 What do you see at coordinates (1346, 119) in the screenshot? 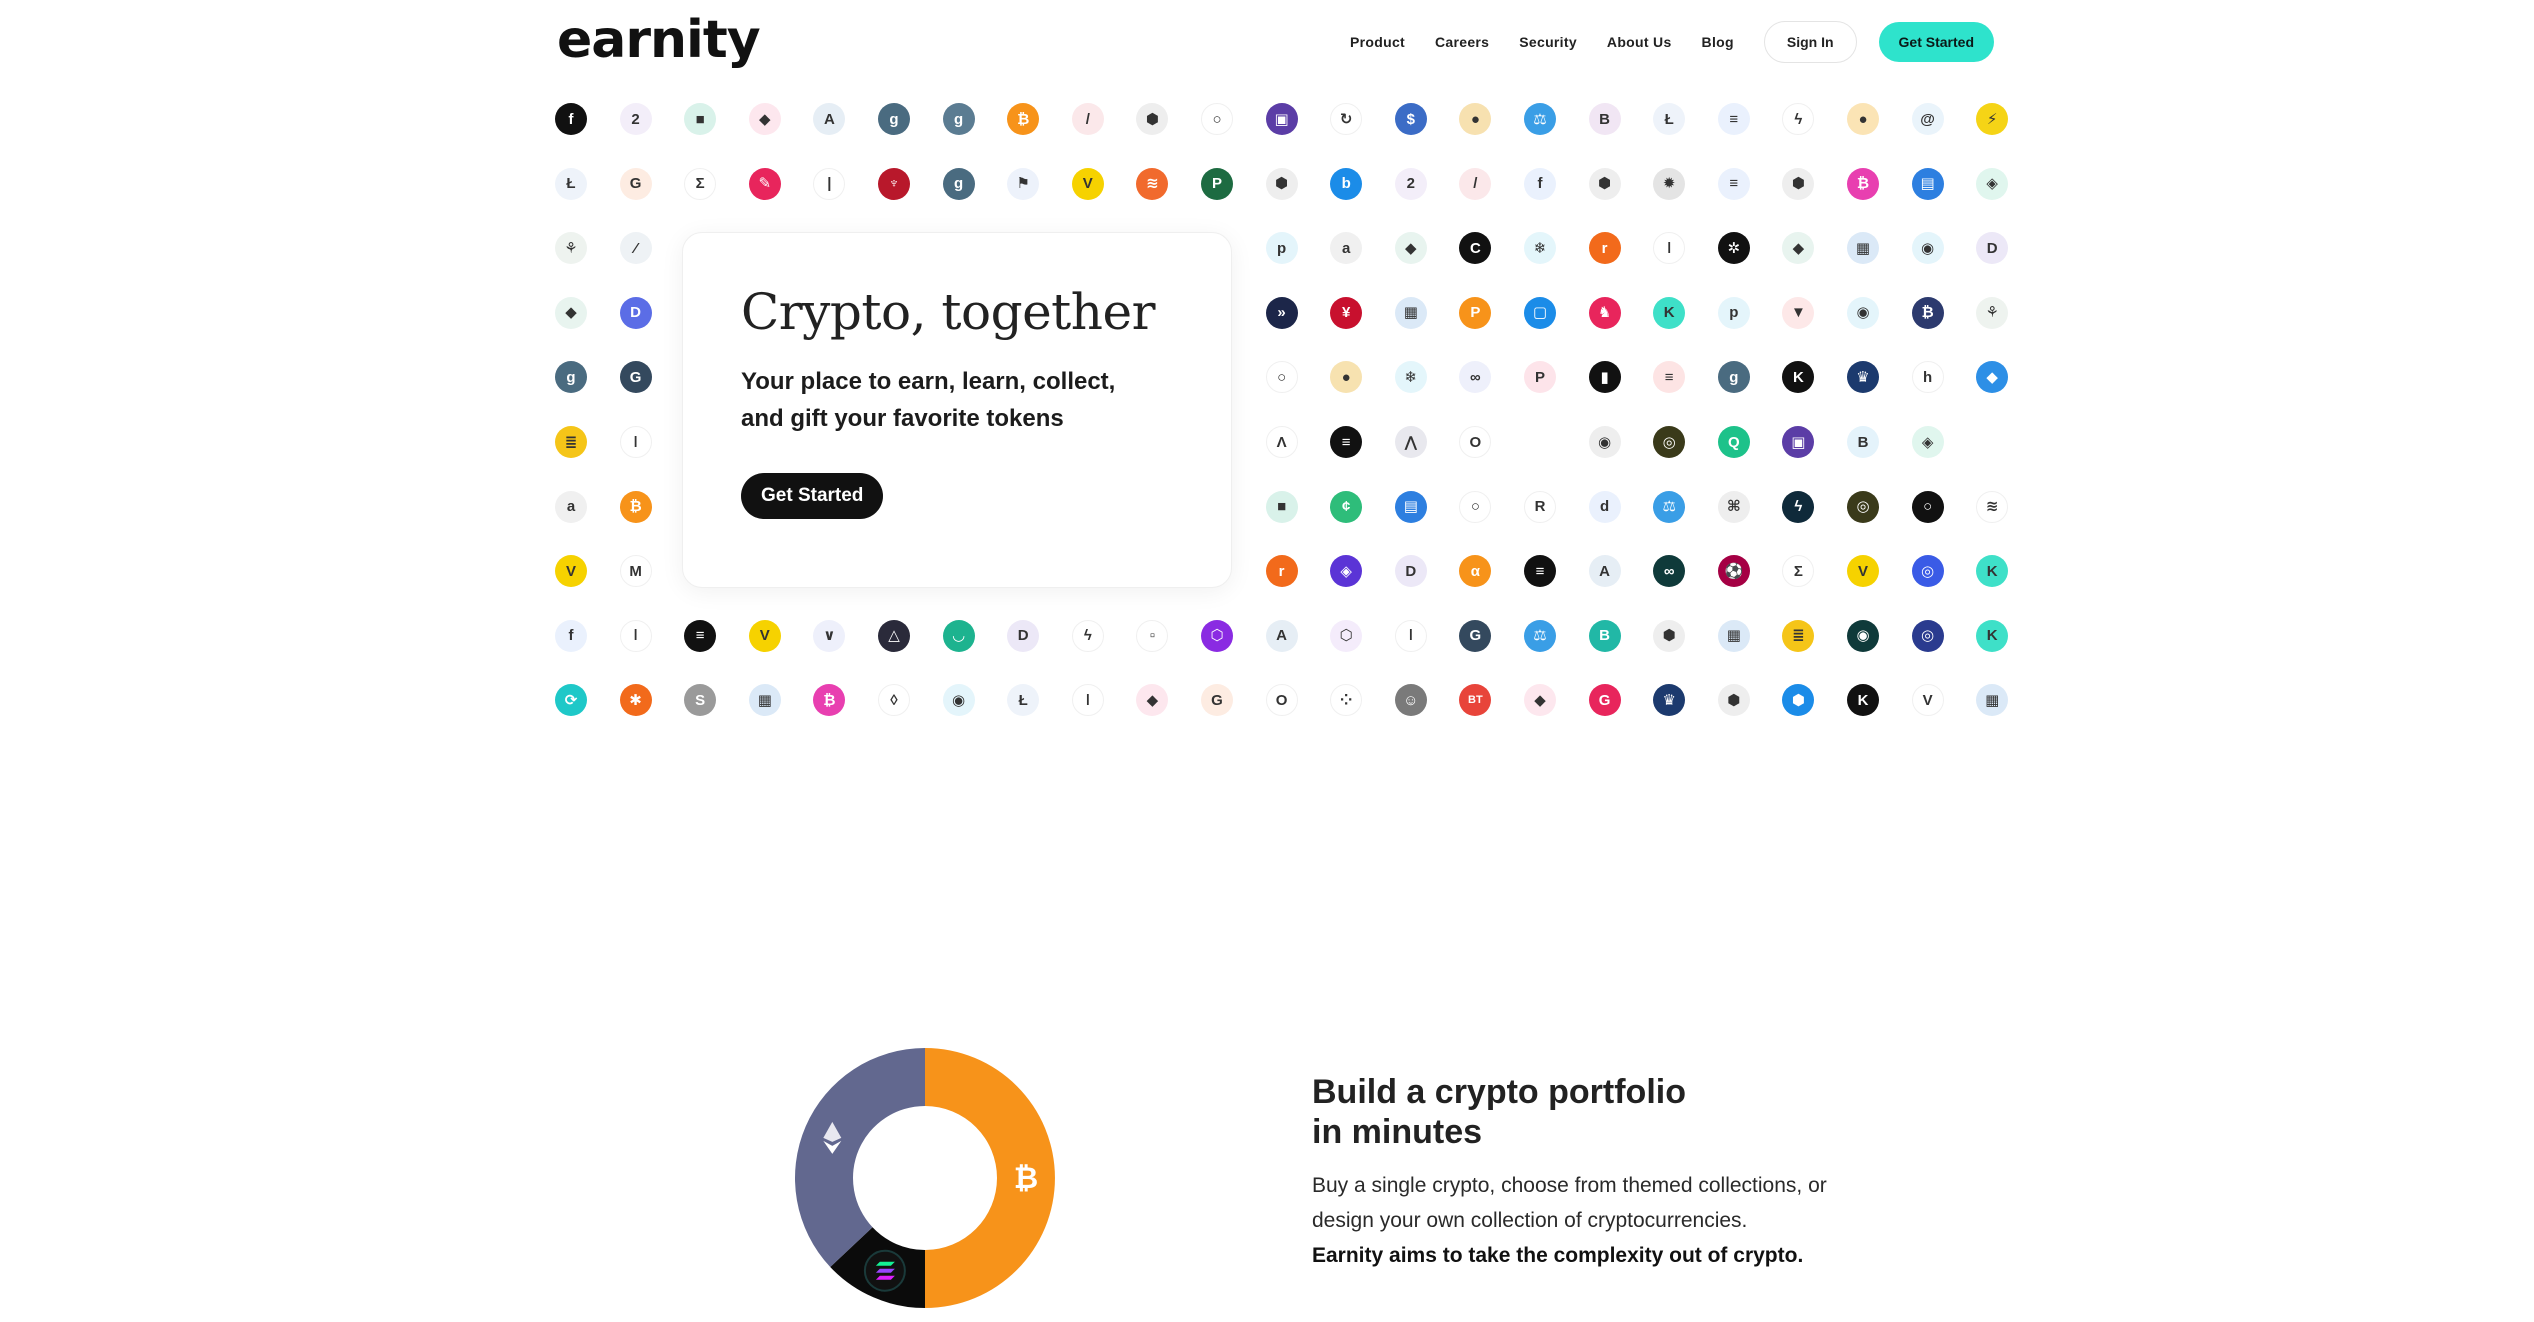
I see `refresh-token-icon: ↻` at bounding box center [1346, 119].